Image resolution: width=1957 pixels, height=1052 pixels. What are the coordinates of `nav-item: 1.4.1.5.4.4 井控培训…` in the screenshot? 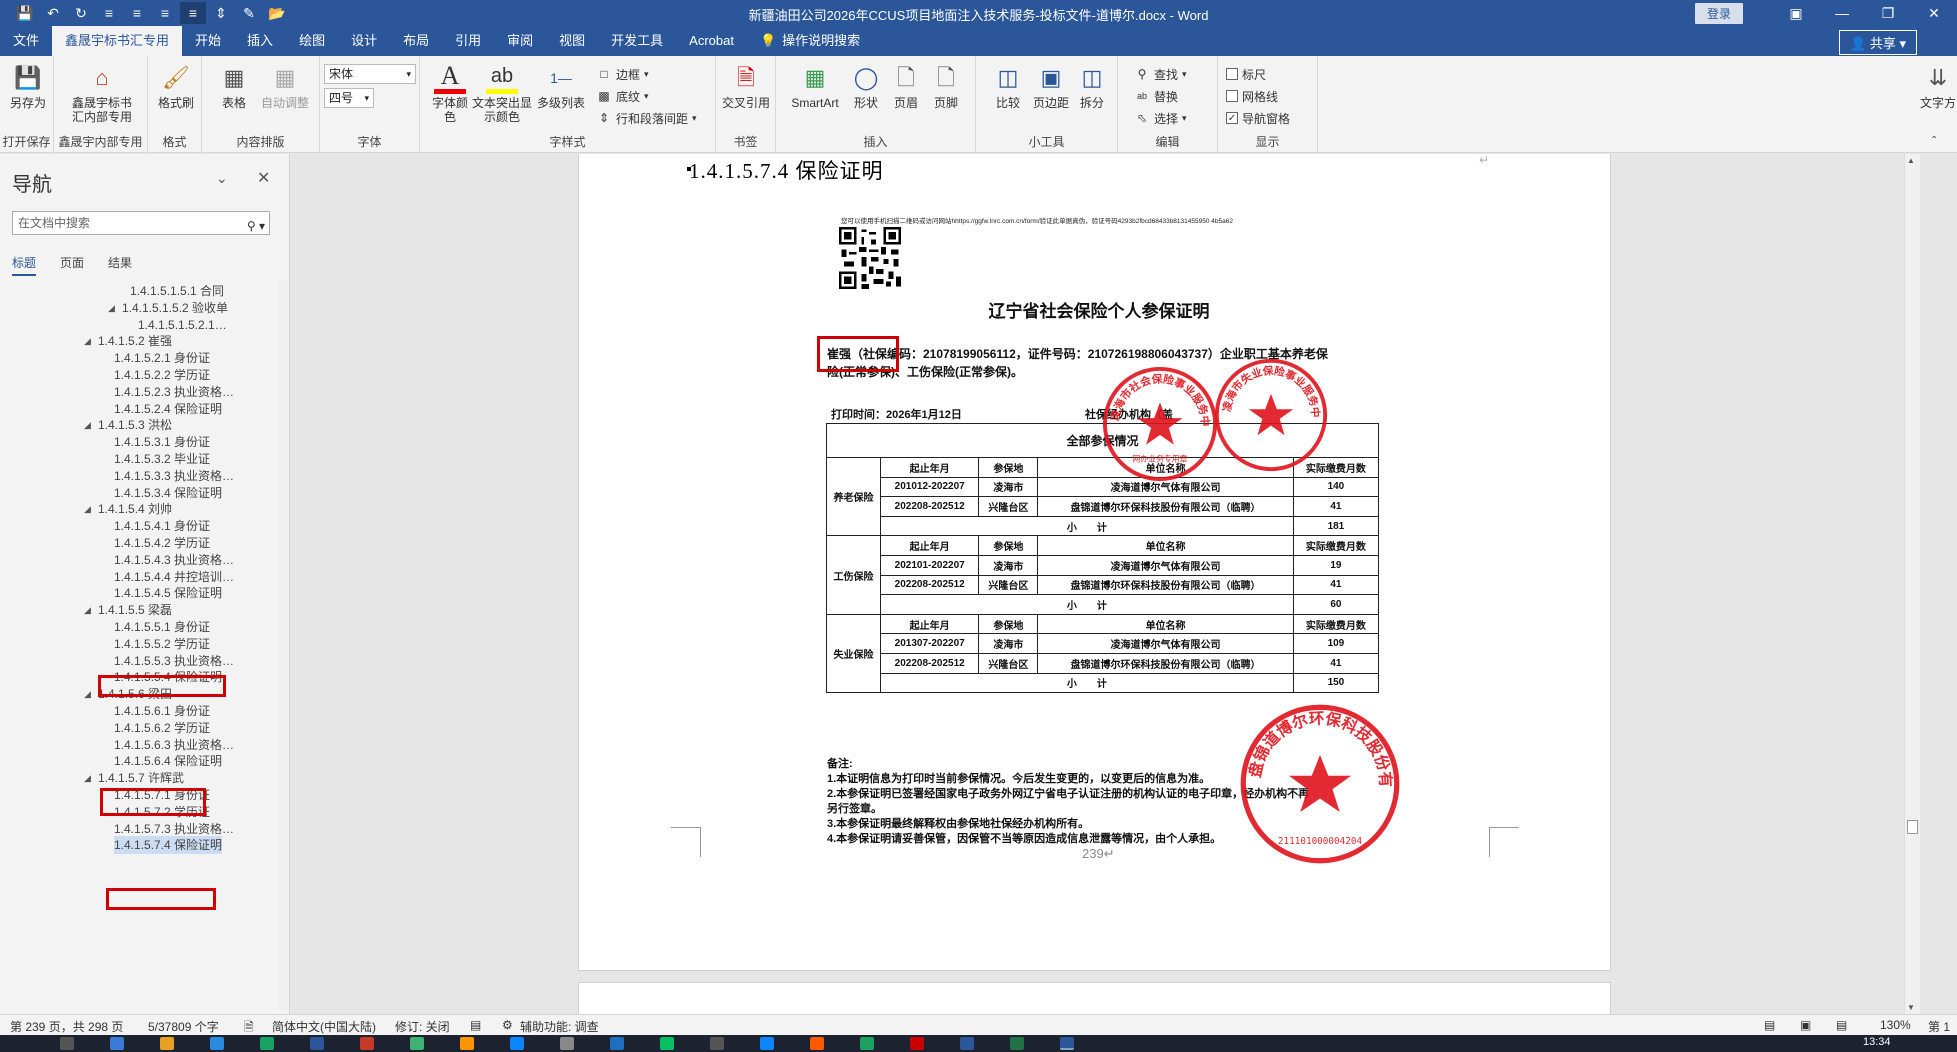 It's located at (174, 577).